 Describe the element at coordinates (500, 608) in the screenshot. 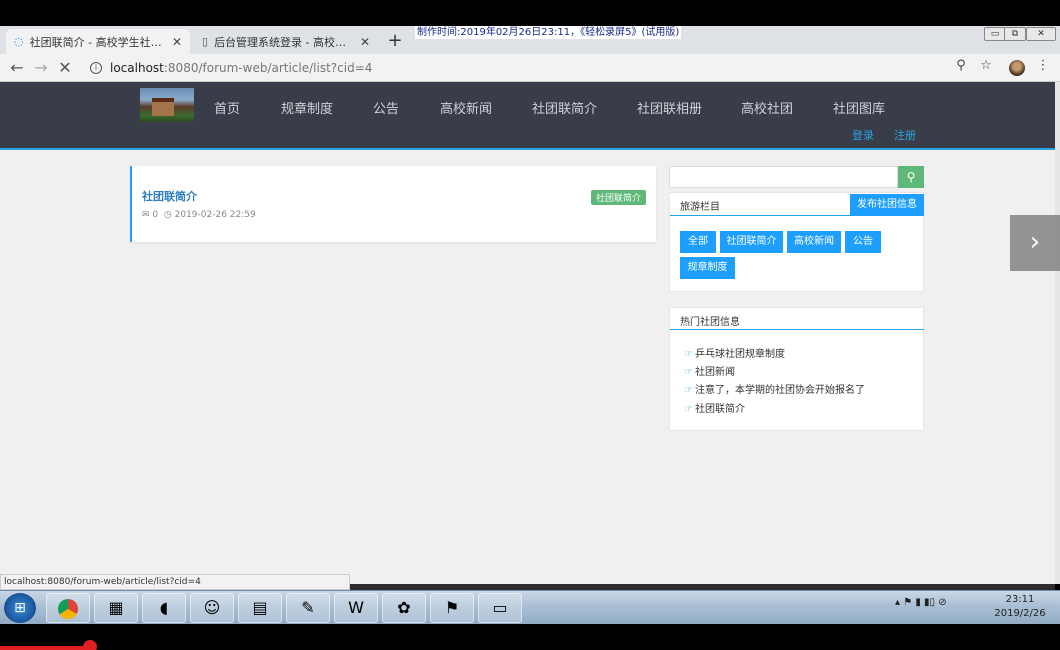

I see `file-explorer-icon: ▭` at that location.